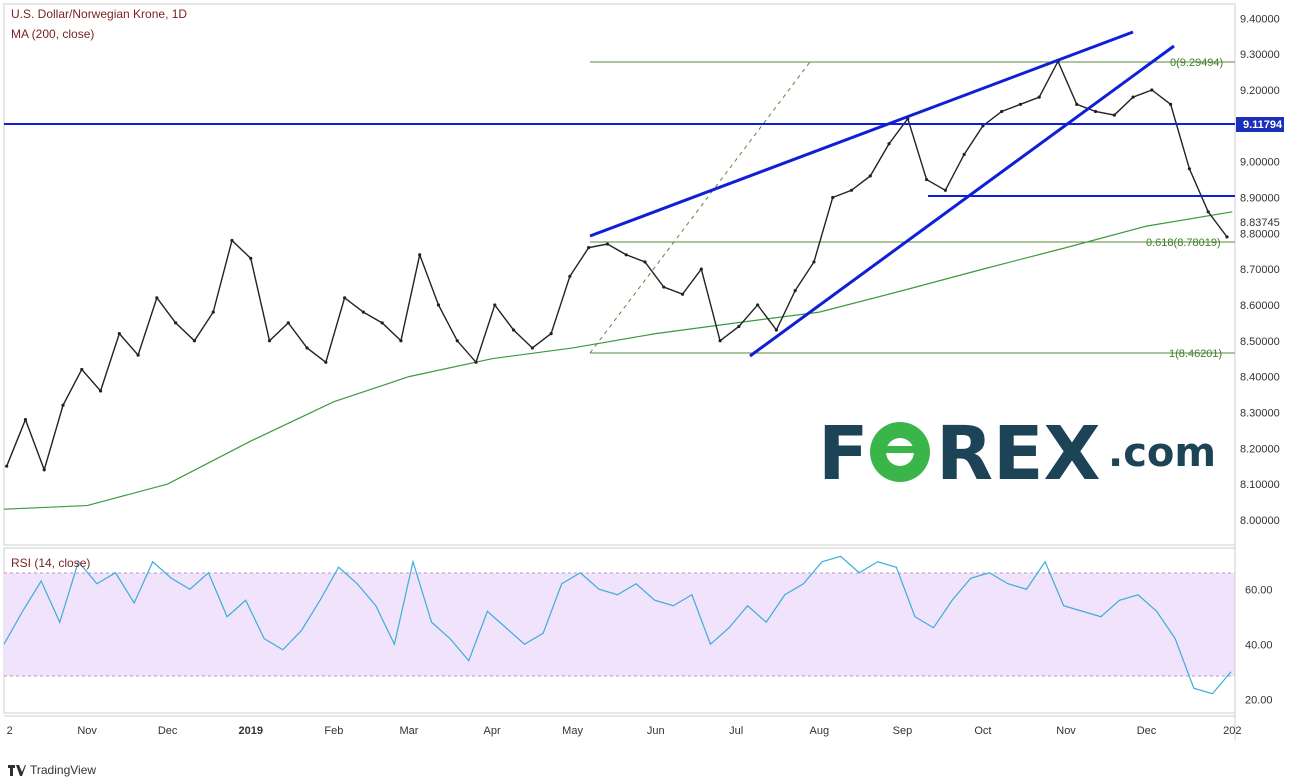  What do you see at coordinates (333, 731) in the screenshot?
I see `time-tick-label: Feb` at bounding box center [333, 731].